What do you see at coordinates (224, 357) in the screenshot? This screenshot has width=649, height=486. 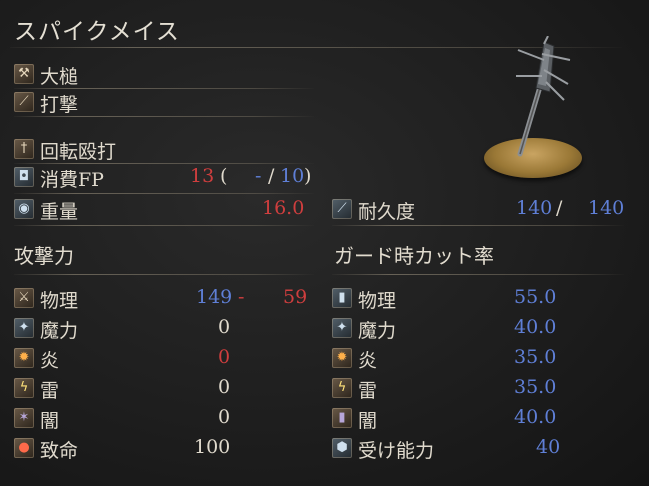 I see `attack-value-fire: 0` at bounding box center [224, 357].